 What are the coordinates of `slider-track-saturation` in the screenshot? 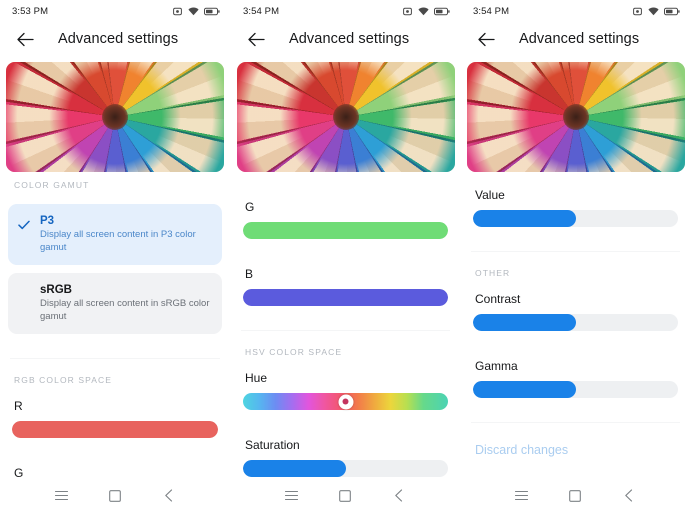 It's located at (345, 468).